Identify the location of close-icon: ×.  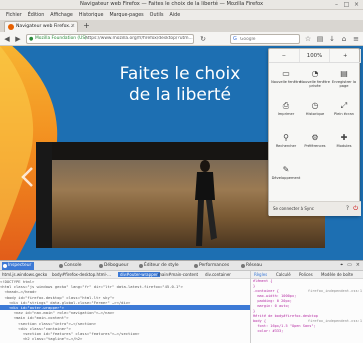
(356, 4).